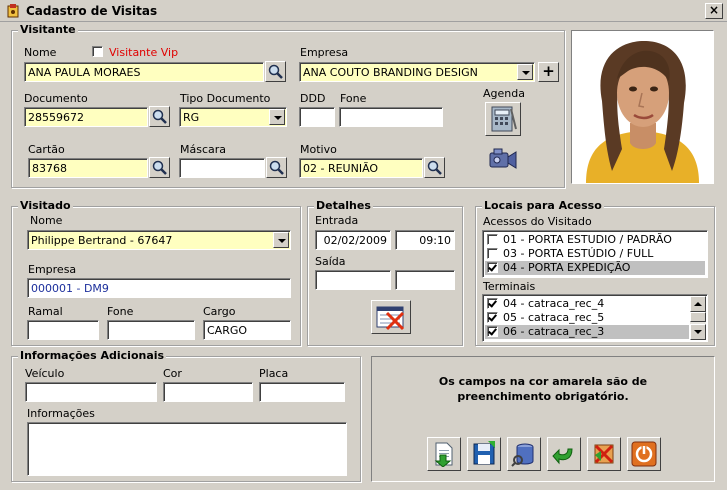  I want to click on veiculo-field, so click(91, 392).